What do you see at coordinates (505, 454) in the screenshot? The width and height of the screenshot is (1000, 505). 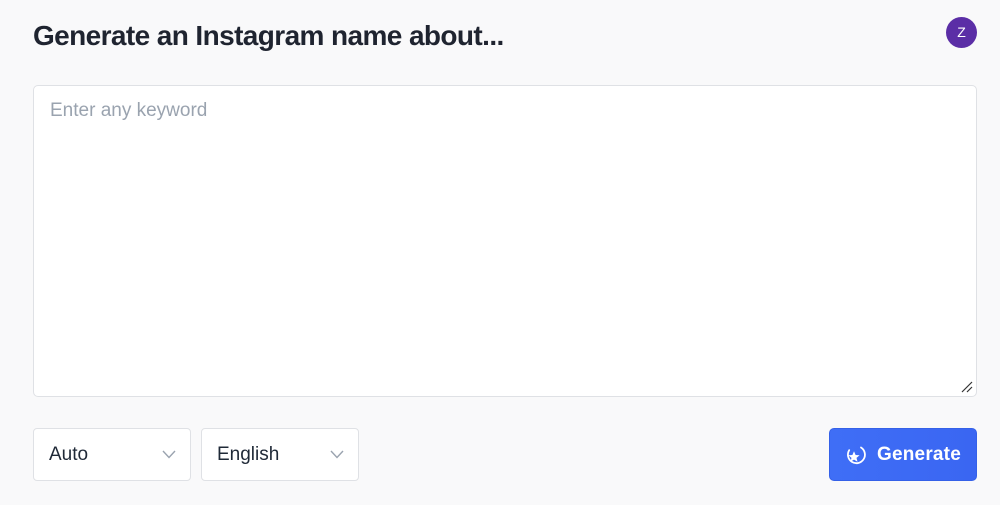 I see `controls-bar: Auto English Generate` at bounding box center [505, 454].